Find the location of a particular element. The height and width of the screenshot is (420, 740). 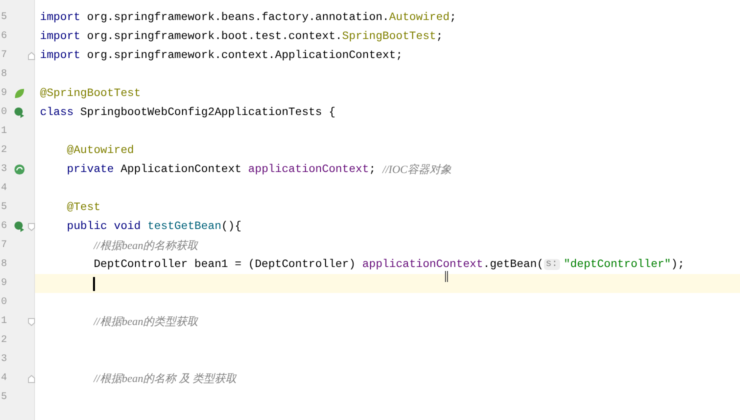

keyword: public void is located at coordinates (104, 226).